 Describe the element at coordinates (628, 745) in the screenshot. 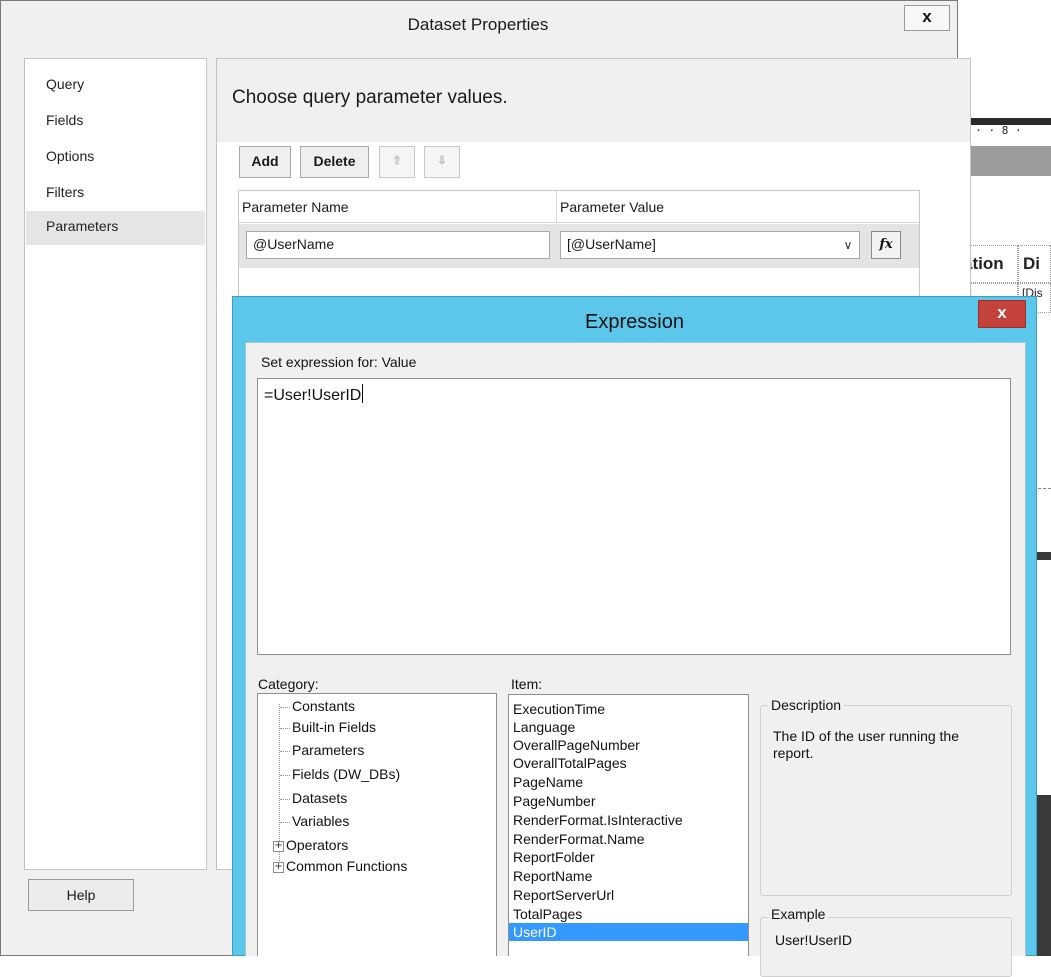

I see `list-item: OverallPageNumber` at that location.